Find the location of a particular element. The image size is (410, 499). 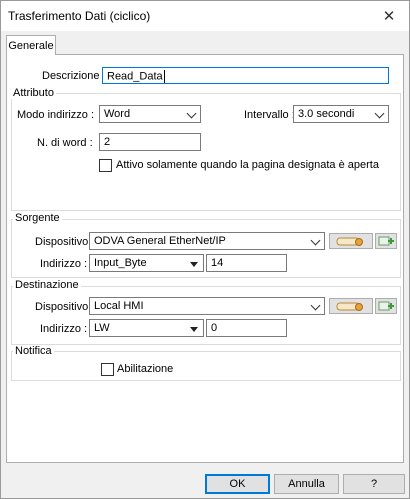

descrizione-label: Descrizione : is located at coordinates (74, 76).